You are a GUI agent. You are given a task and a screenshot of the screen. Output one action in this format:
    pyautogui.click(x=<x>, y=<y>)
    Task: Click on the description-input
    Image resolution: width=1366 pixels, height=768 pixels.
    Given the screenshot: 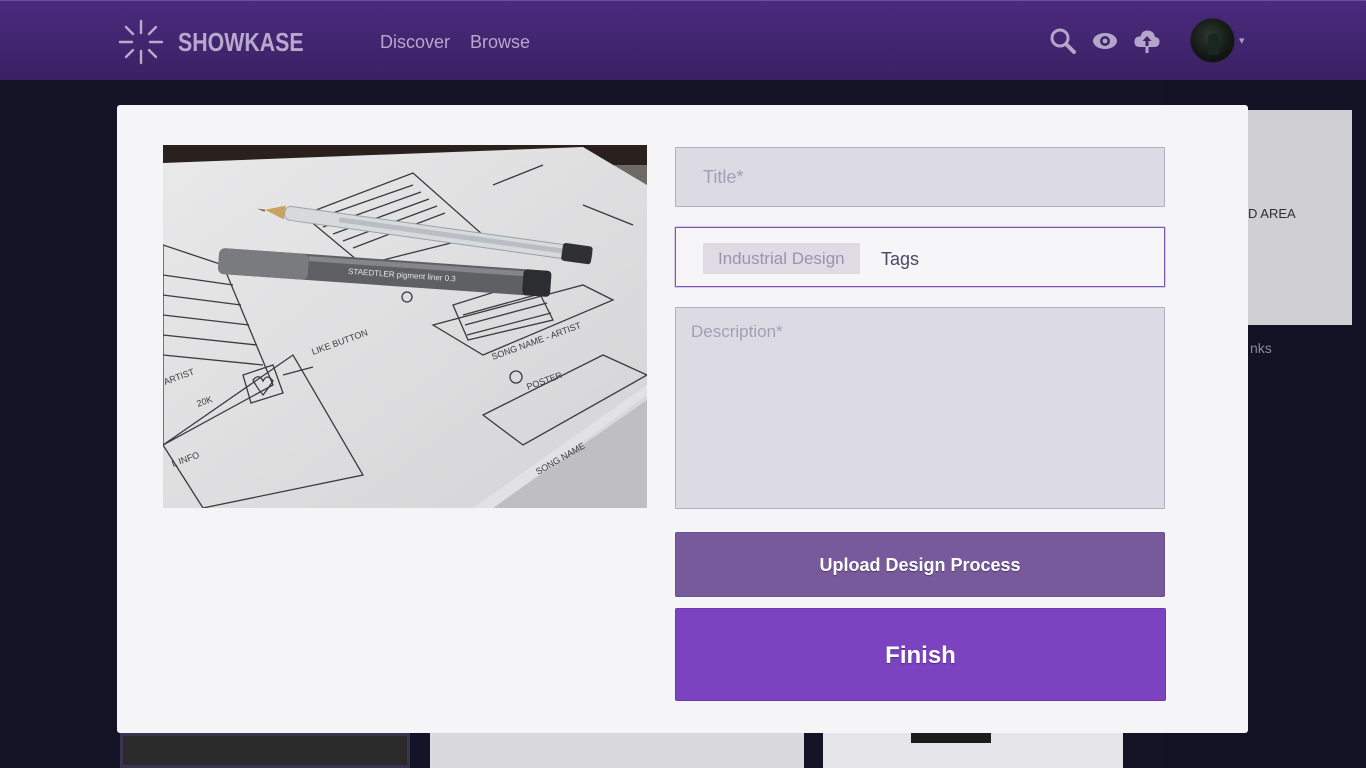 What is the action you would take?
    pyautogui.click(x=920, y=408)
    